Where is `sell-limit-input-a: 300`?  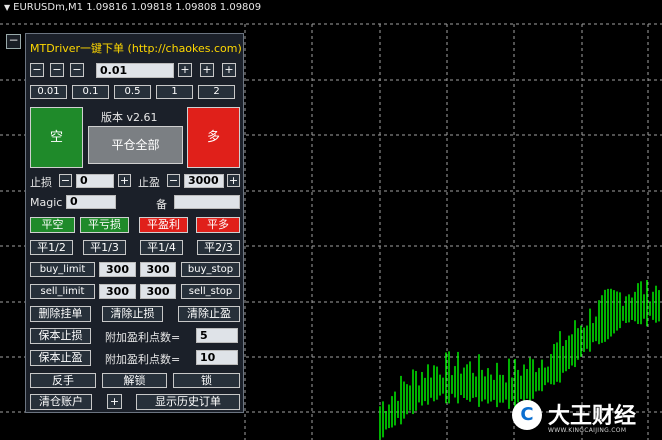
sell-limit-input-a: 300 is located at coordinates (117, 291).